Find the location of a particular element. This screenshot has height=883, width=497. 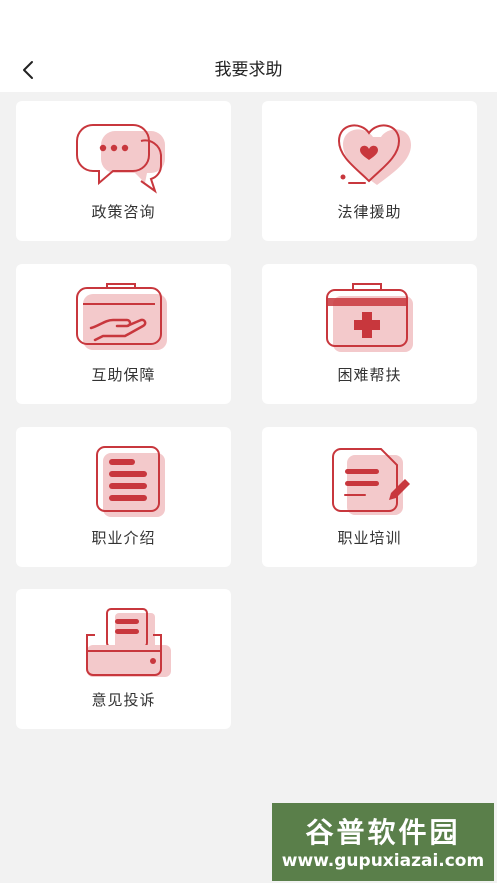

service-card-hardship-support: 困难帮扶 is located at coordinates (369, 334).